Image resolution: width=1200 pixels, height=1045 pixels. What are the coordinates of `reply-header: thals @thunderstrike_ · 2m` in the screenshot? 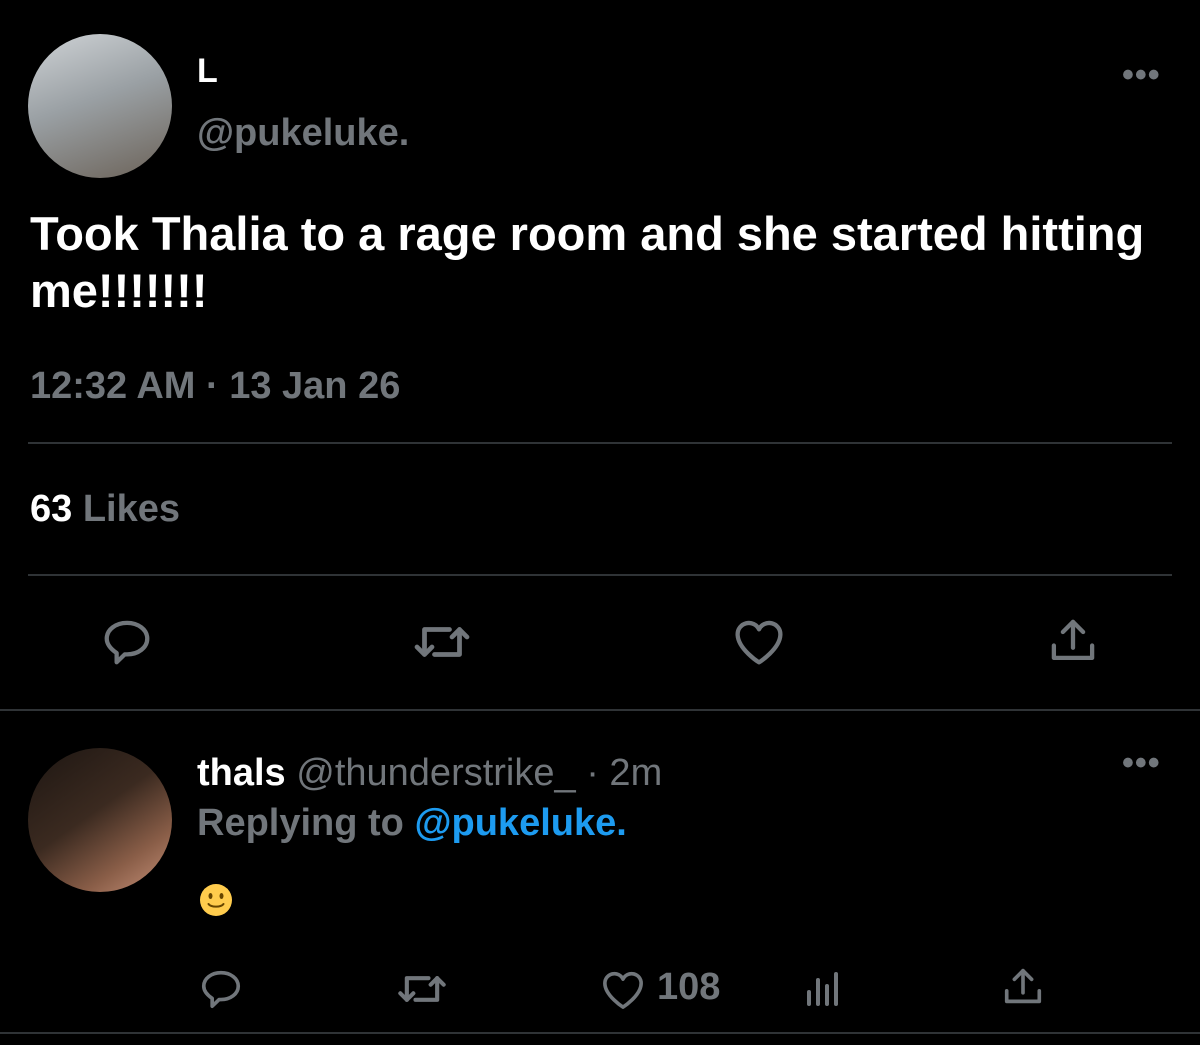 It's located at (429, 773).